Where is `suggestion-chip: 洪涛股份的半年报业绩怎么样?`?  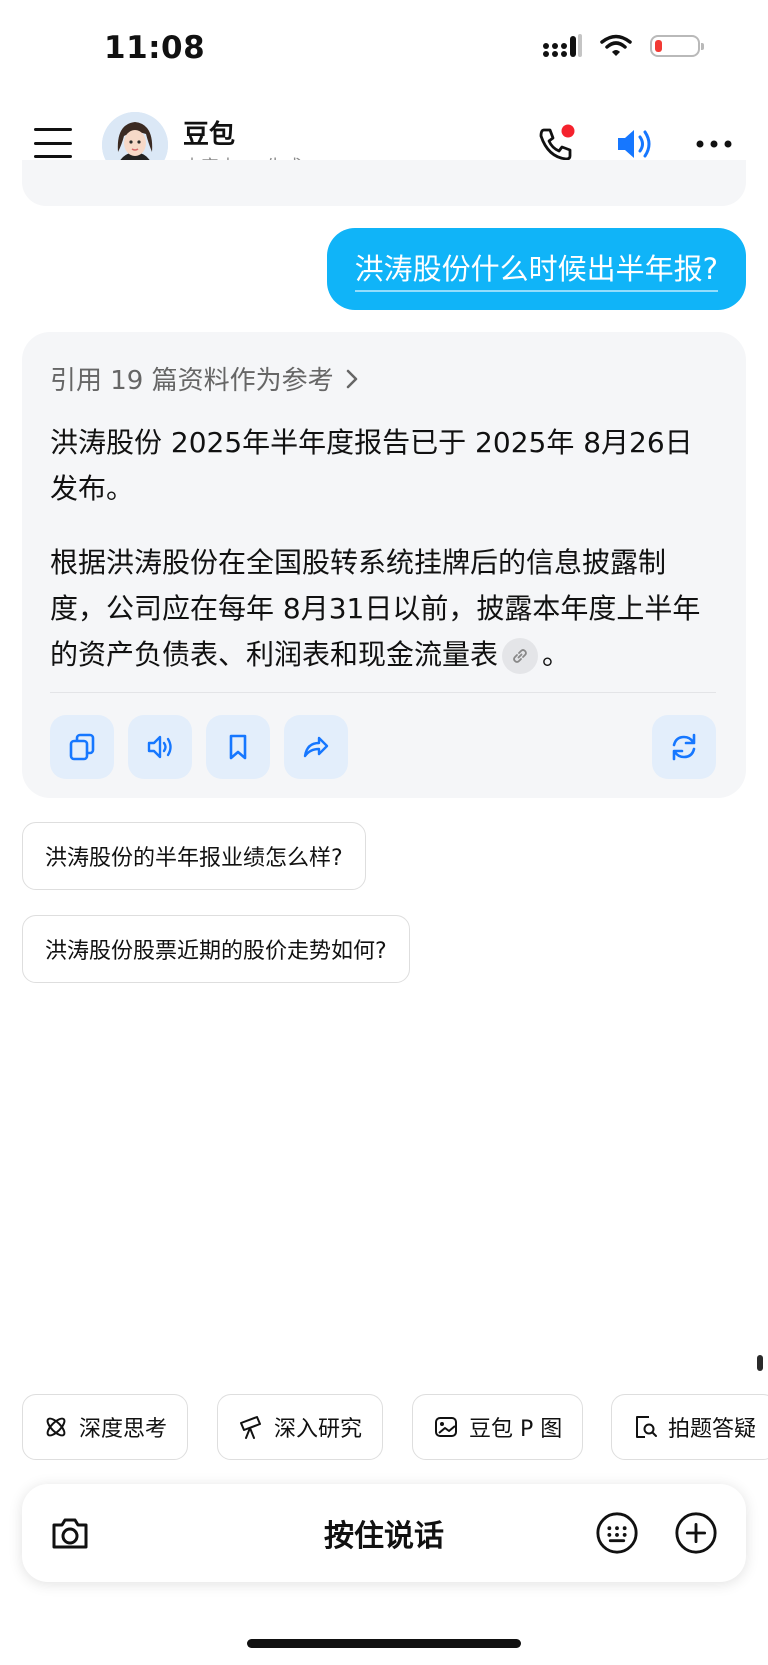
suggestion-chip: 洪涛股份的半年报业绩怎么样? is located at coordinates (194, 856).